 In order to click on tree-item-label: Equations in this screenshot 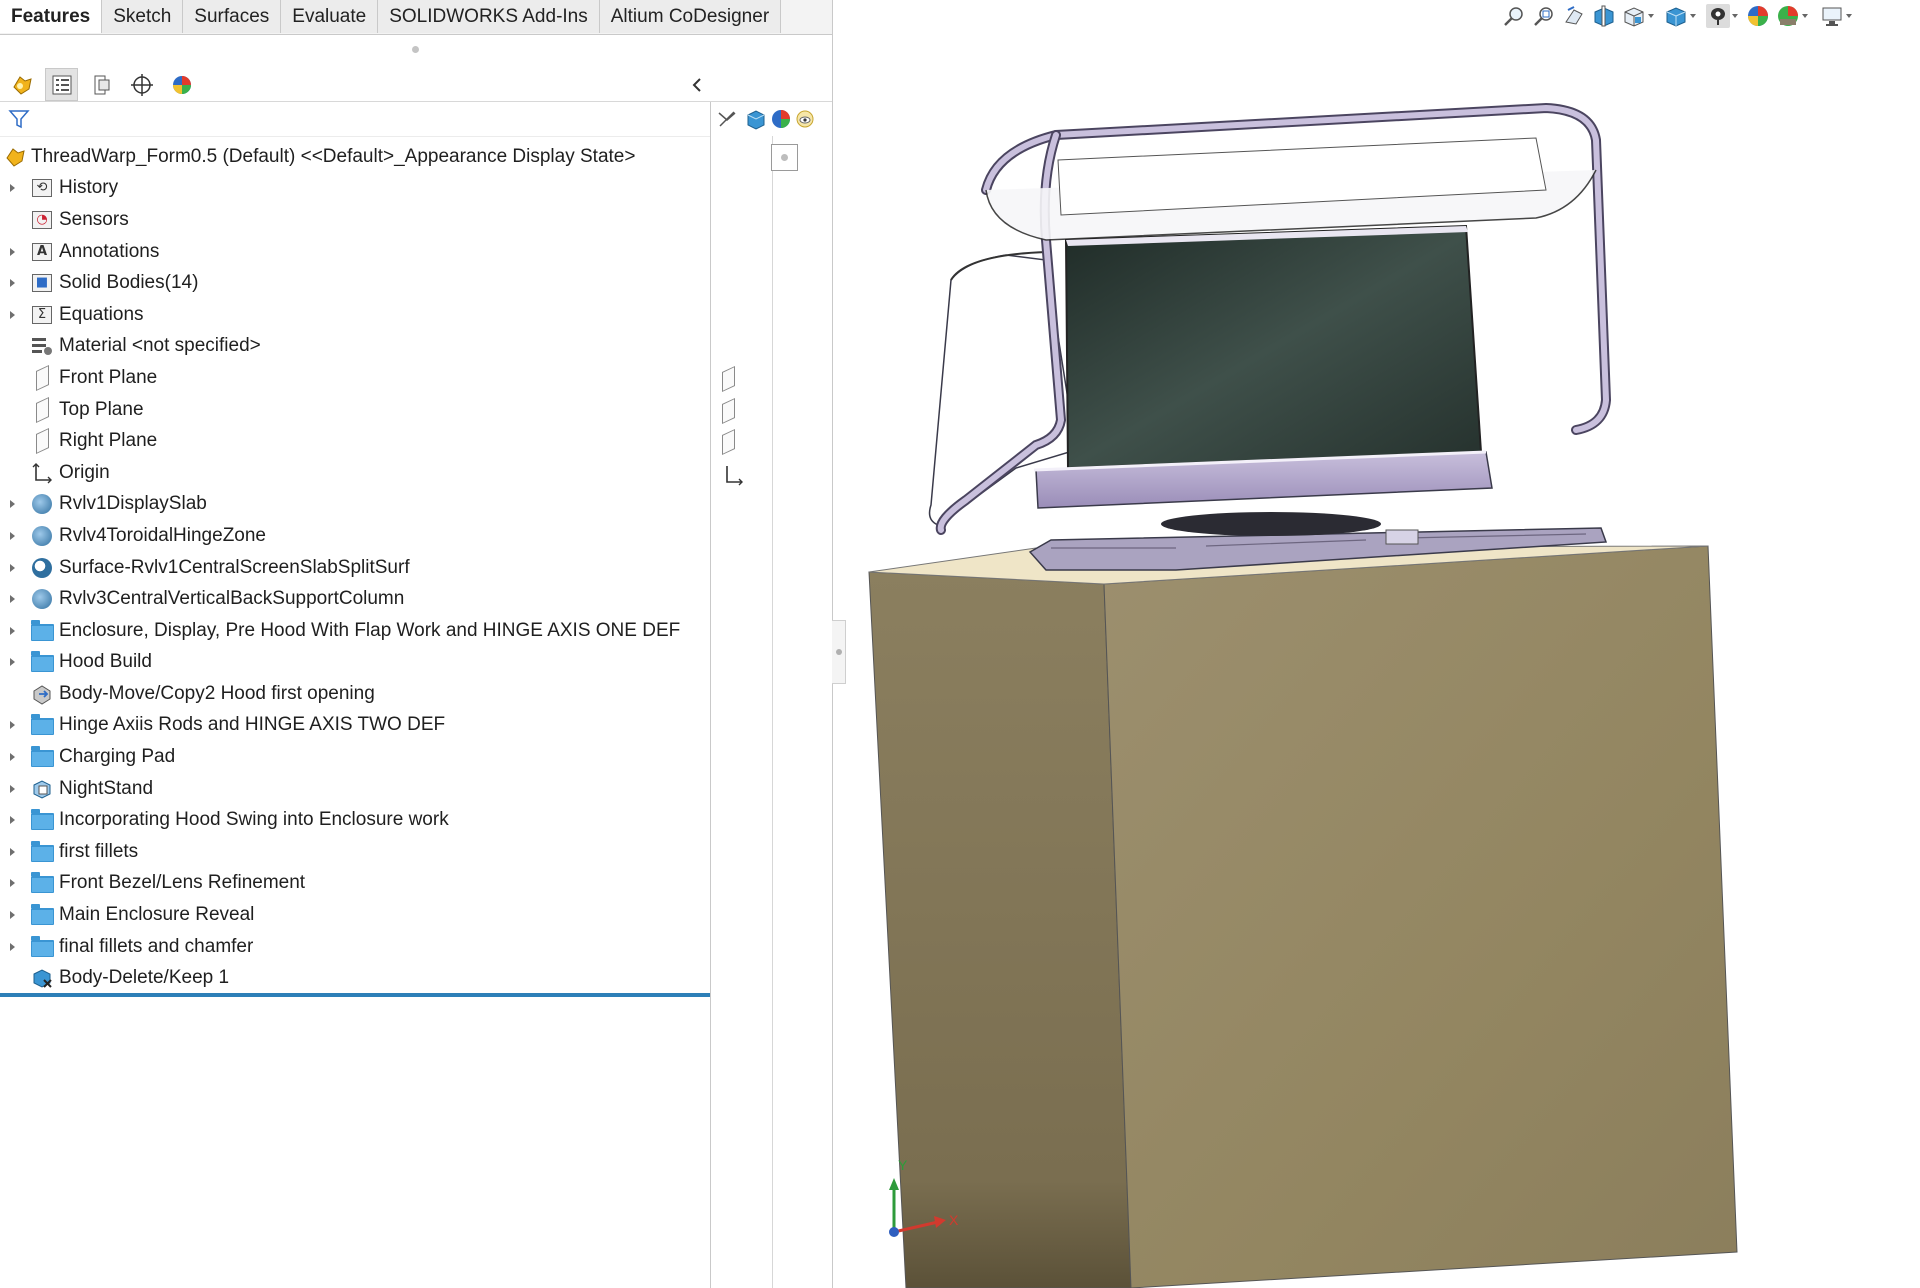, I will do `click(101, 314)`.